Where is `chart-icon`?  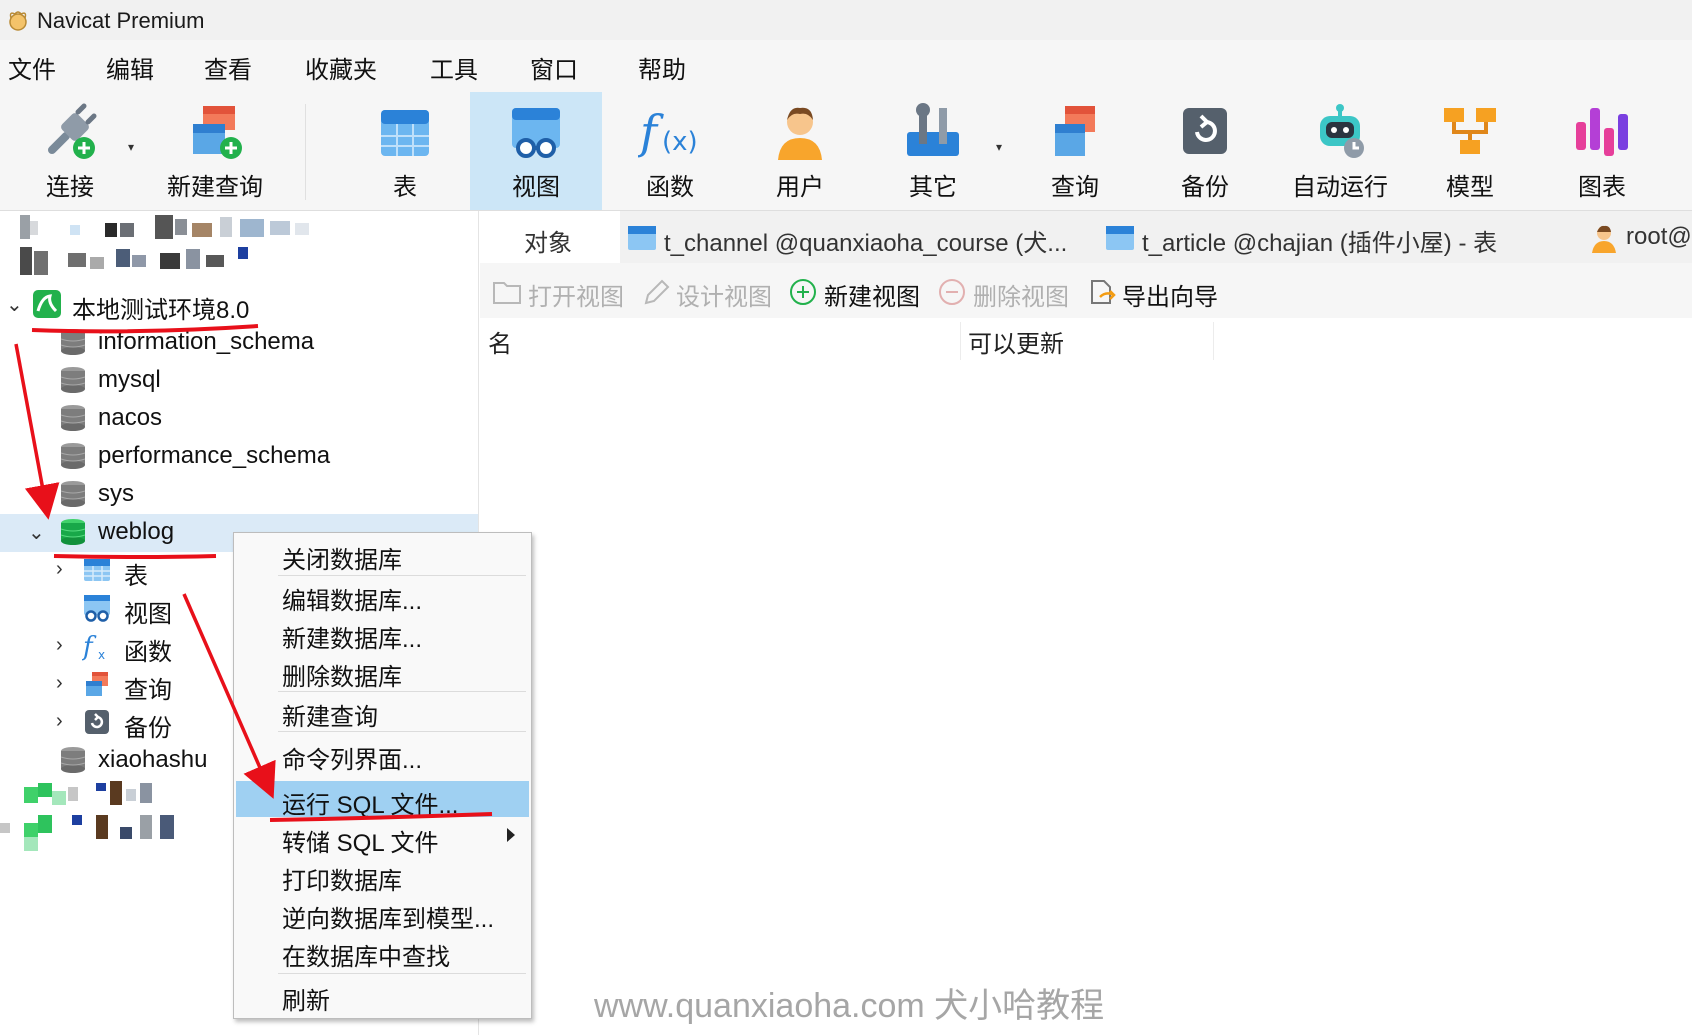
chart-icon is located at coordinates (1602, 132).